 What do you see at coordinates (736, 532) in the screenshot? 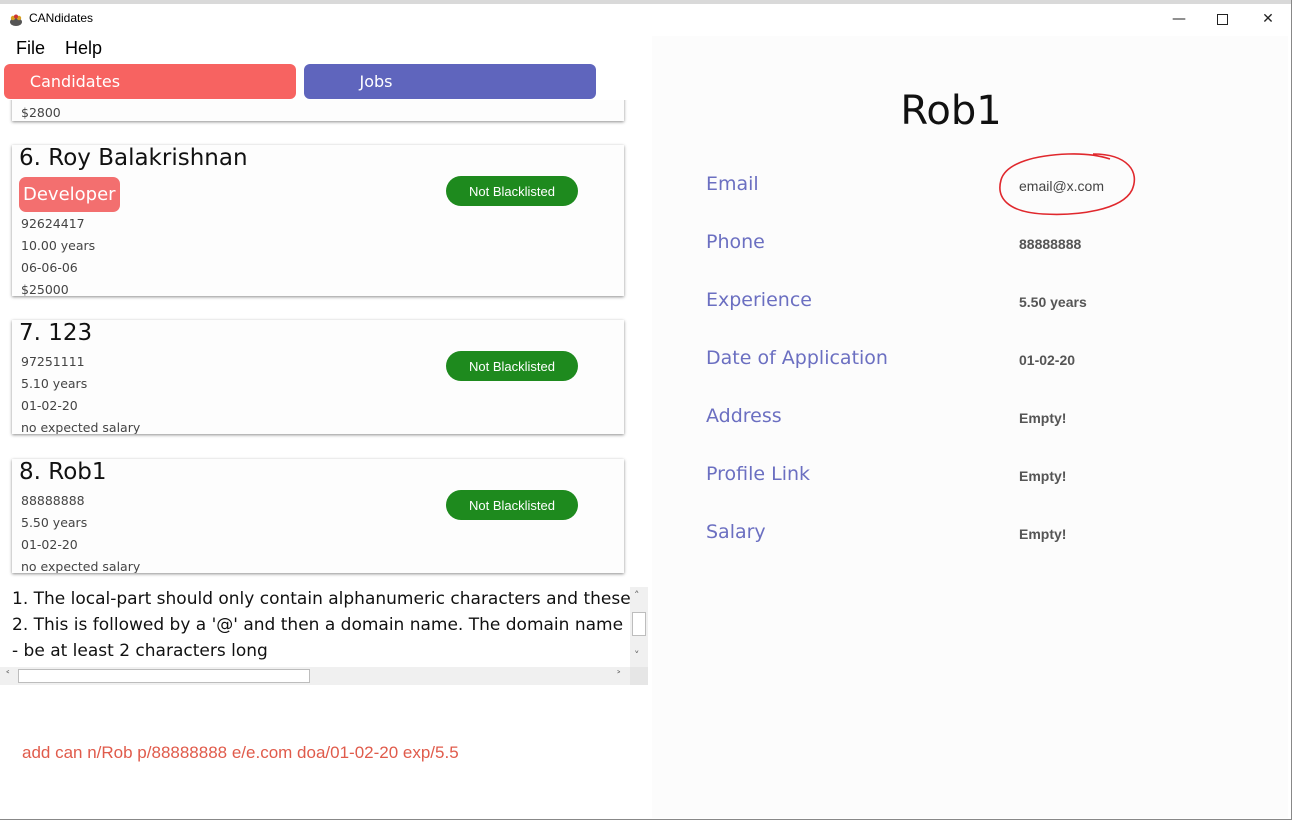
I see `field-label-salary: Salary` at bounding box center [736, 532].